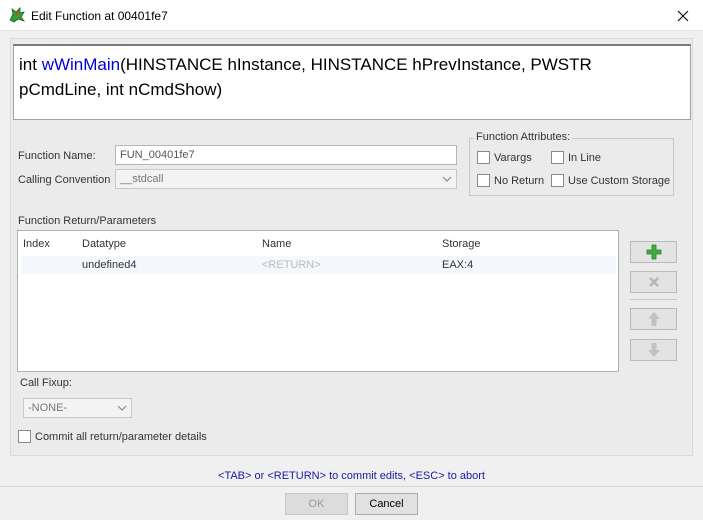  I want to click on commit-details-box, so click(24, 436).